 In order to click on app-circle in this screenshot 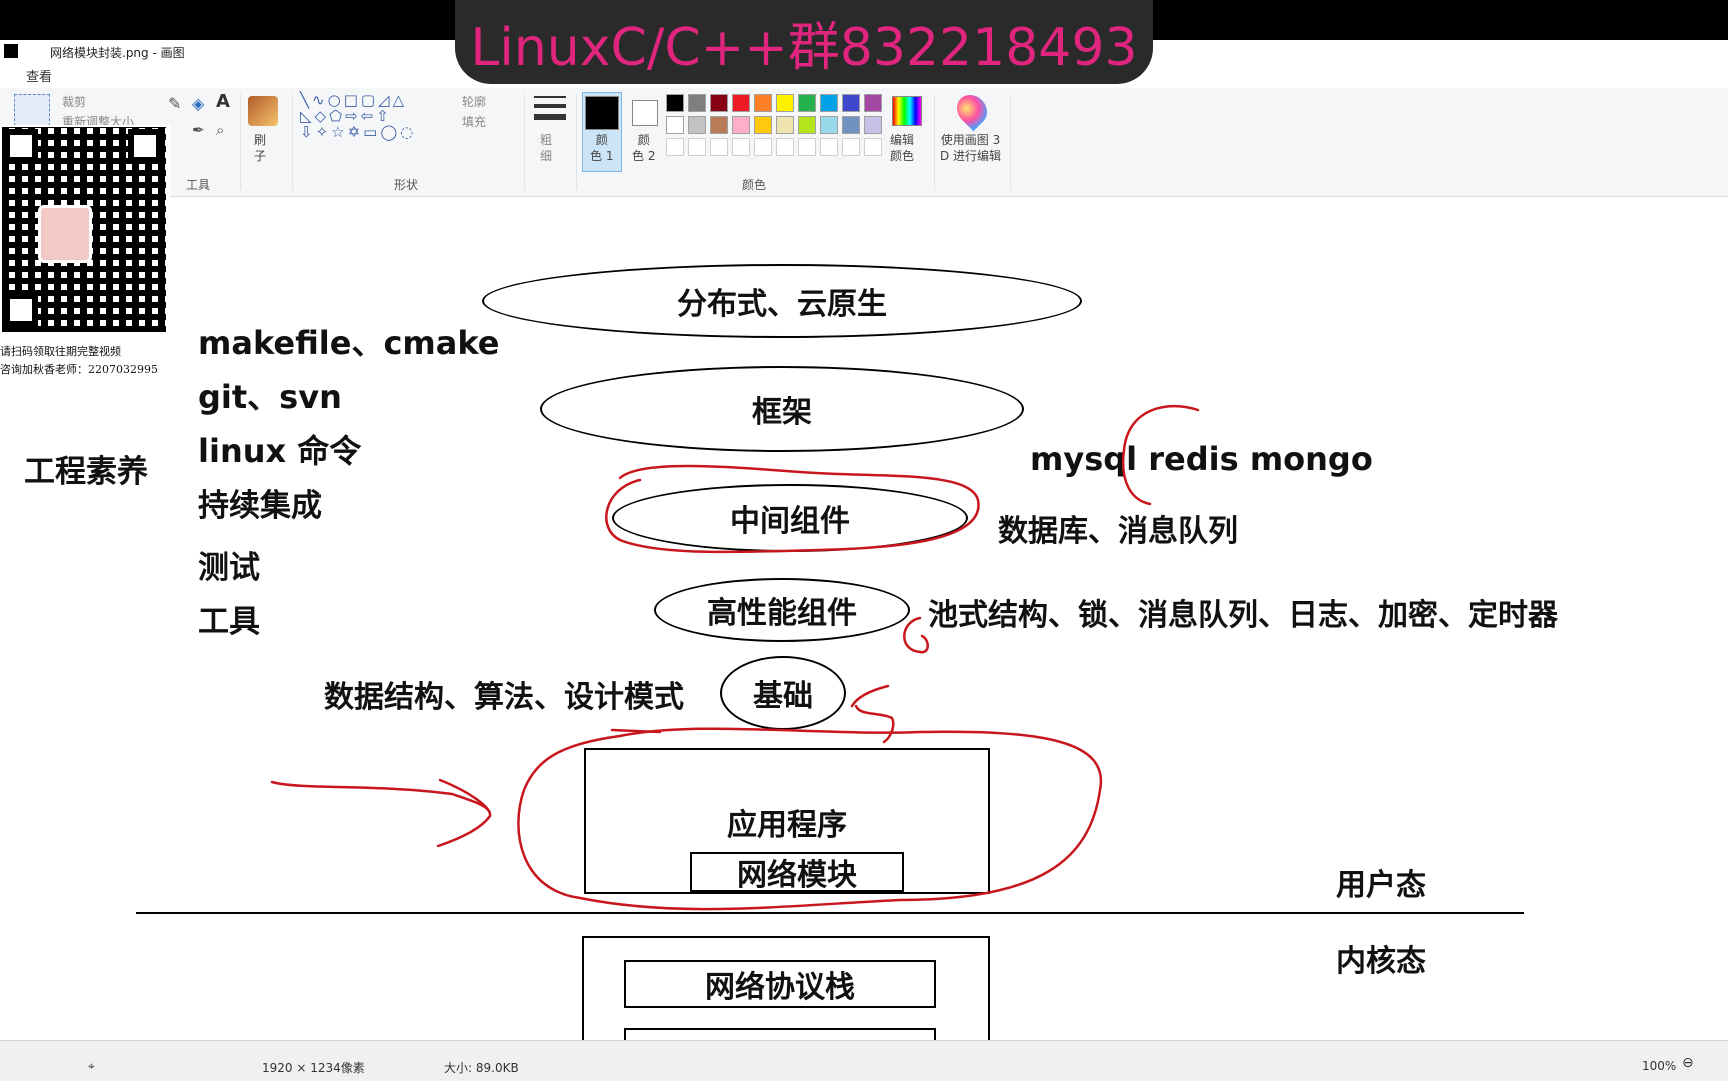, I will do `click(810, 819)`.